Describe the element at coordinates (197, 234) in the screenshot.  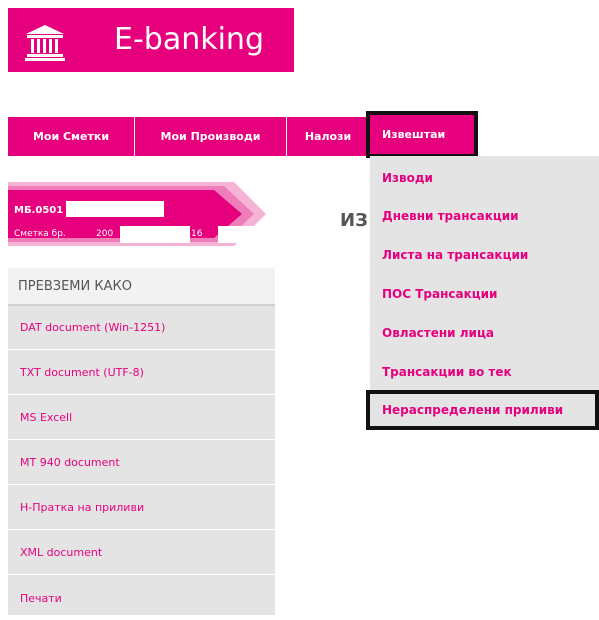
I see `account-number-suffix: 16` at that location.